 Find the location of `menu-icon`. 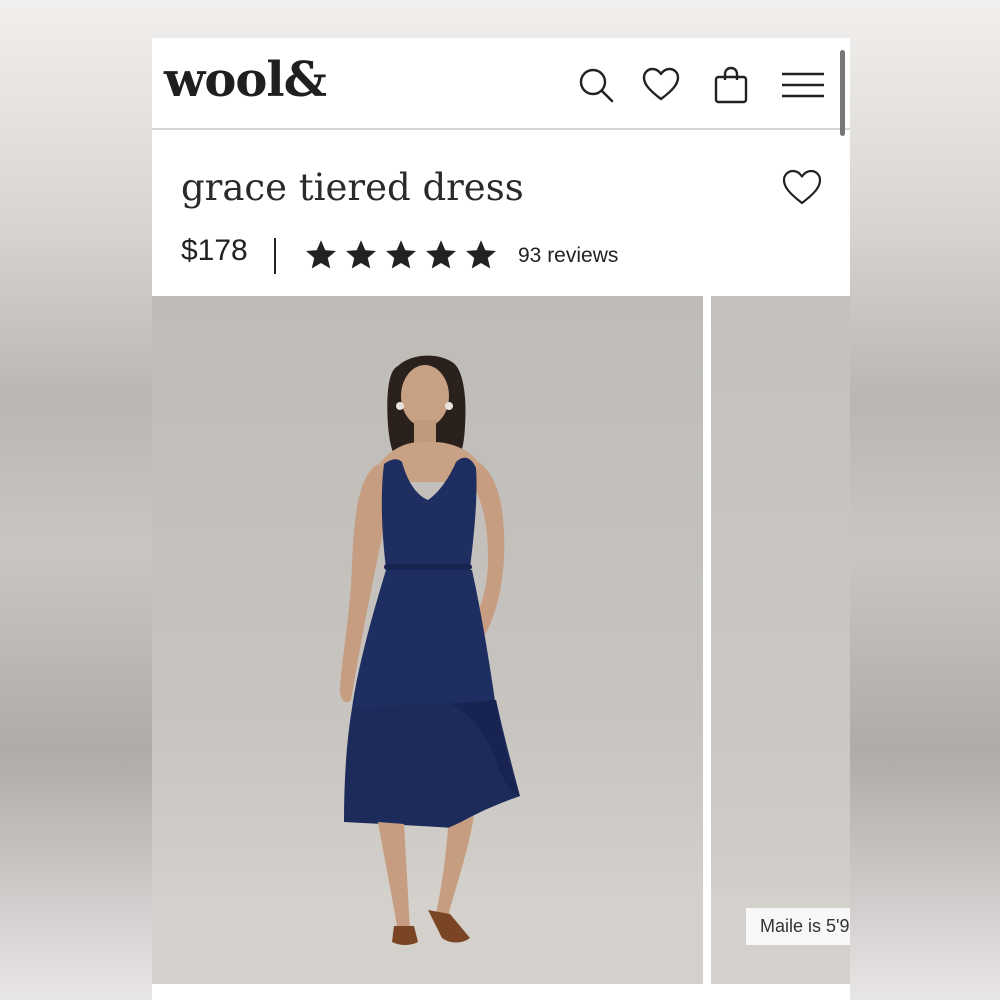

menu-icon is located at coordinates (803, 85).